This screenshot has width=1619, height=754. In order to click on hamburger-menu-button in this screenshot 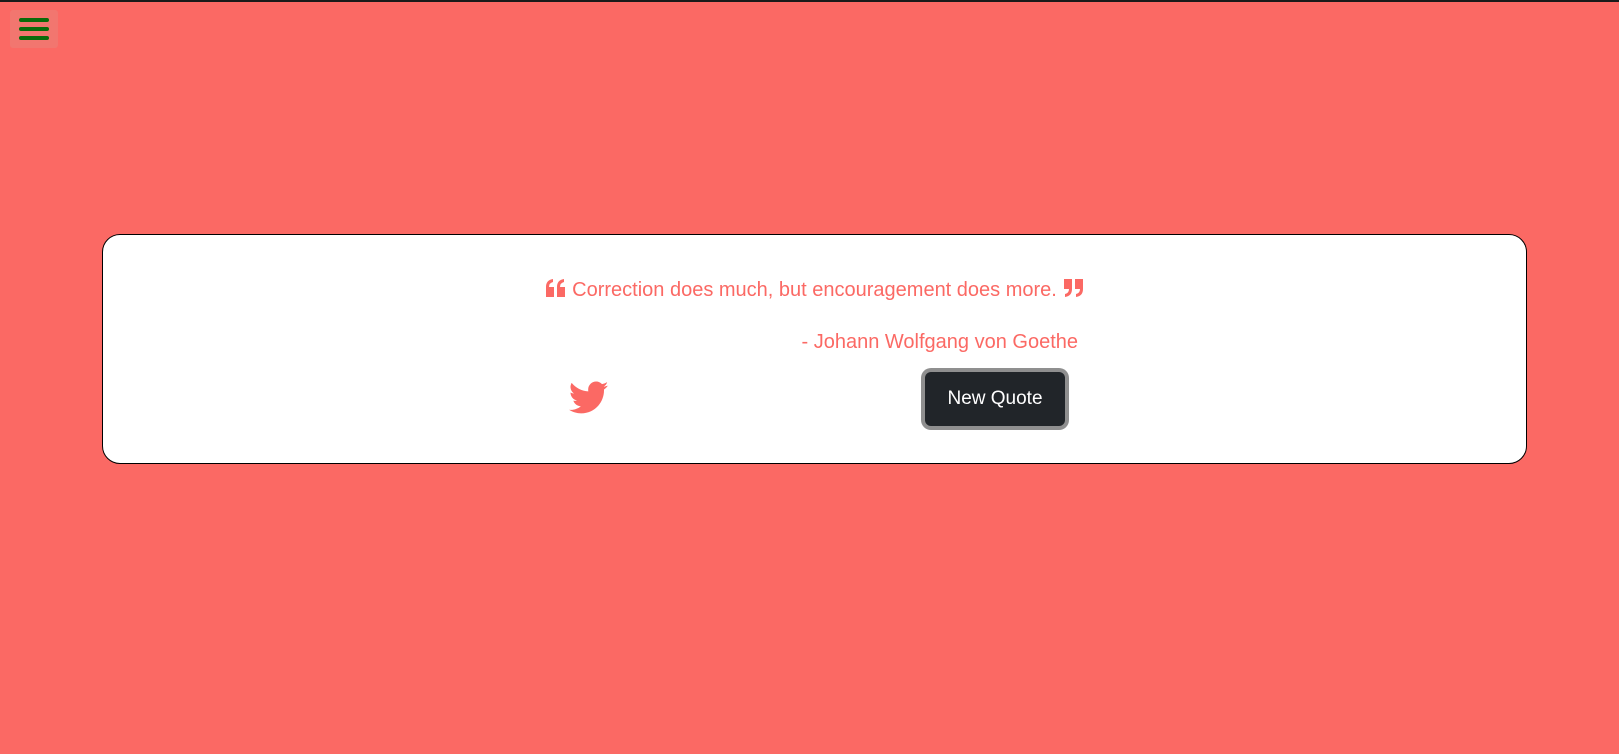, I will do `click(34, 29)`.